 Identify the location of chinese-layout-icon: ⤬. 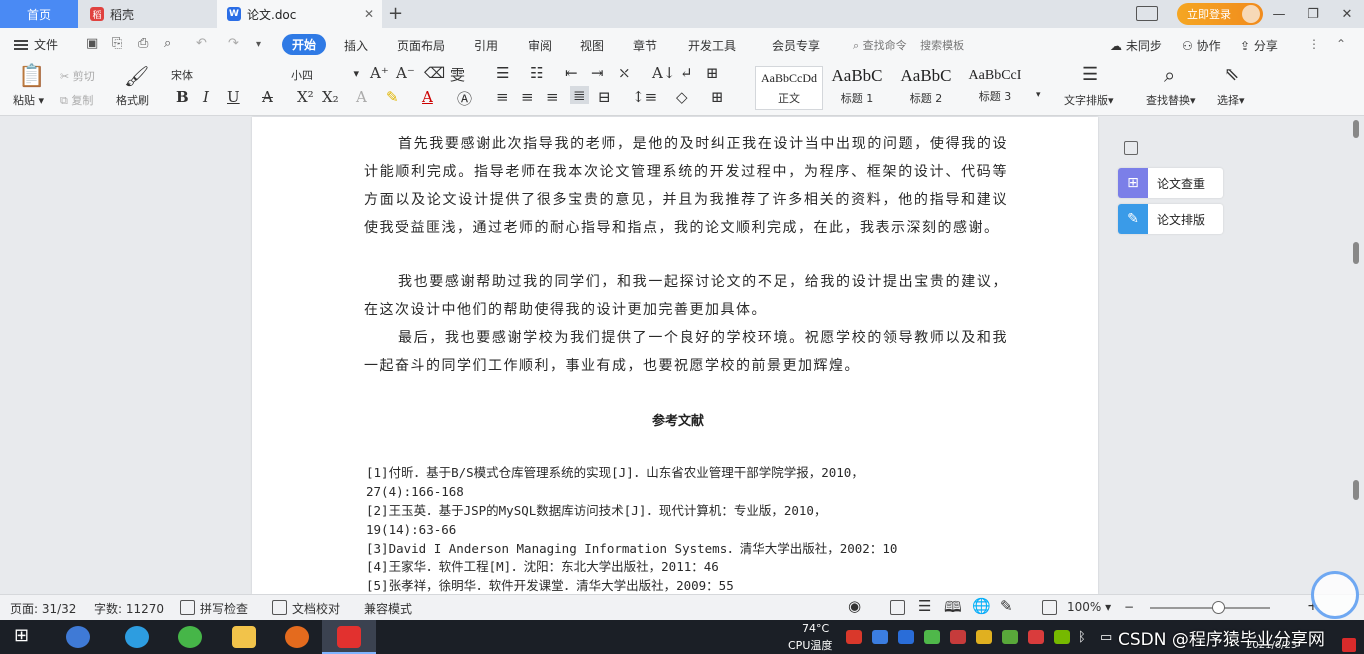
(624, 73).